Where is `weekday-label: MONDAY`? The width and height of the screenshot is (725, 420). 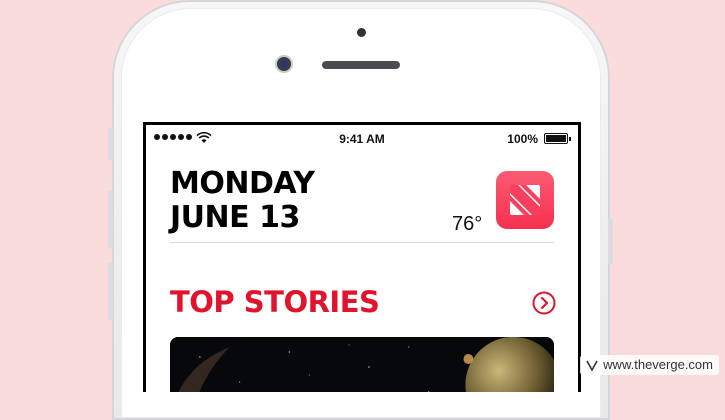
weekday-label: MONDAY is located at coordinates (242, 183).